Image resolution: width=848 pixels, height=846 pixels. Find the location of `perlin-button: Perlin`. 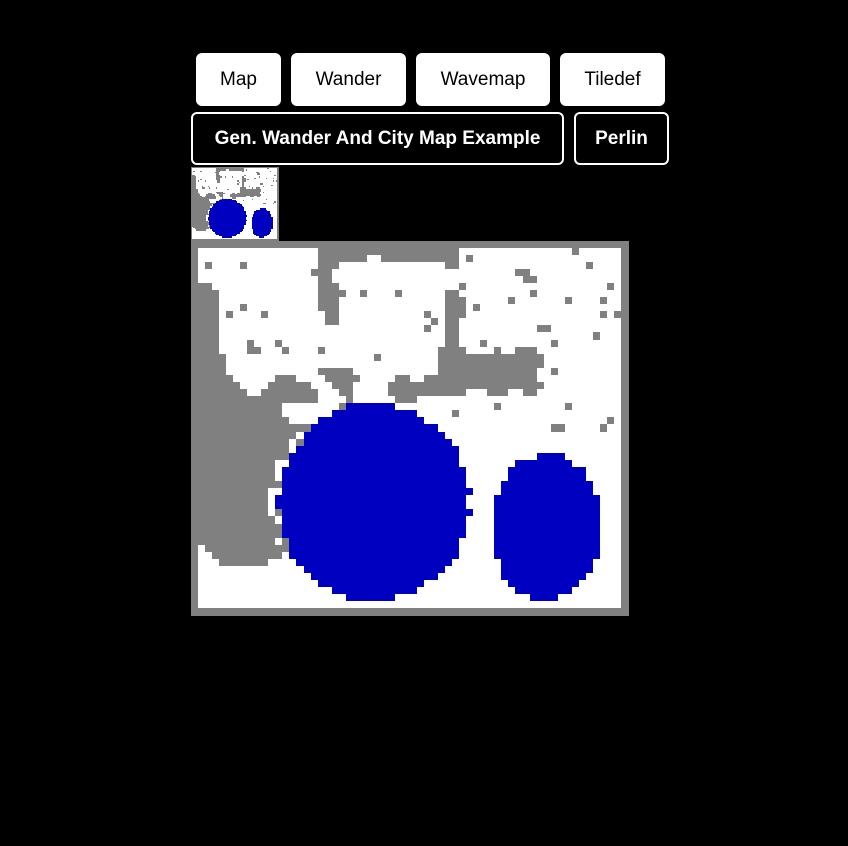

perlin-button: Perlin is located at coordinates (621, 138).